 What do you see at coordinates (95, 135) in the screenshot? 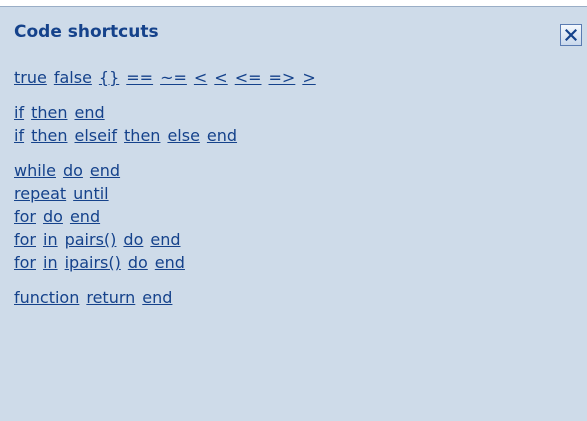
I see `shortcut-link: elseif` at bounding box center [95, 135].